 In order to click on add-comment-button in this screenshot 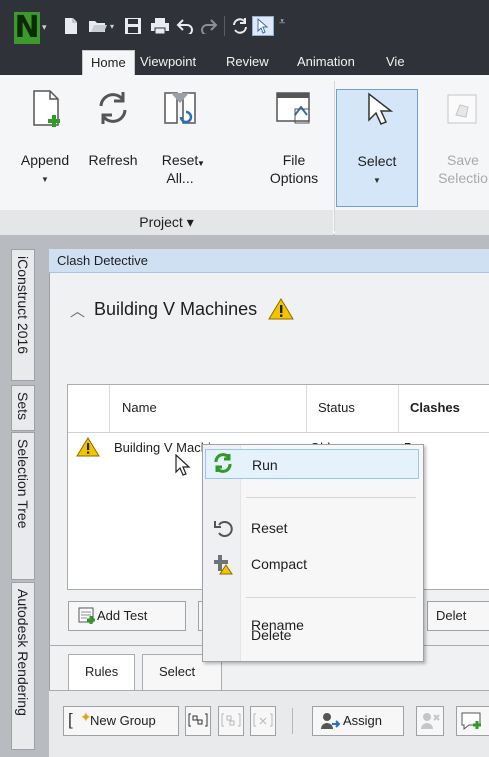, I will do `click(472, 721)`.